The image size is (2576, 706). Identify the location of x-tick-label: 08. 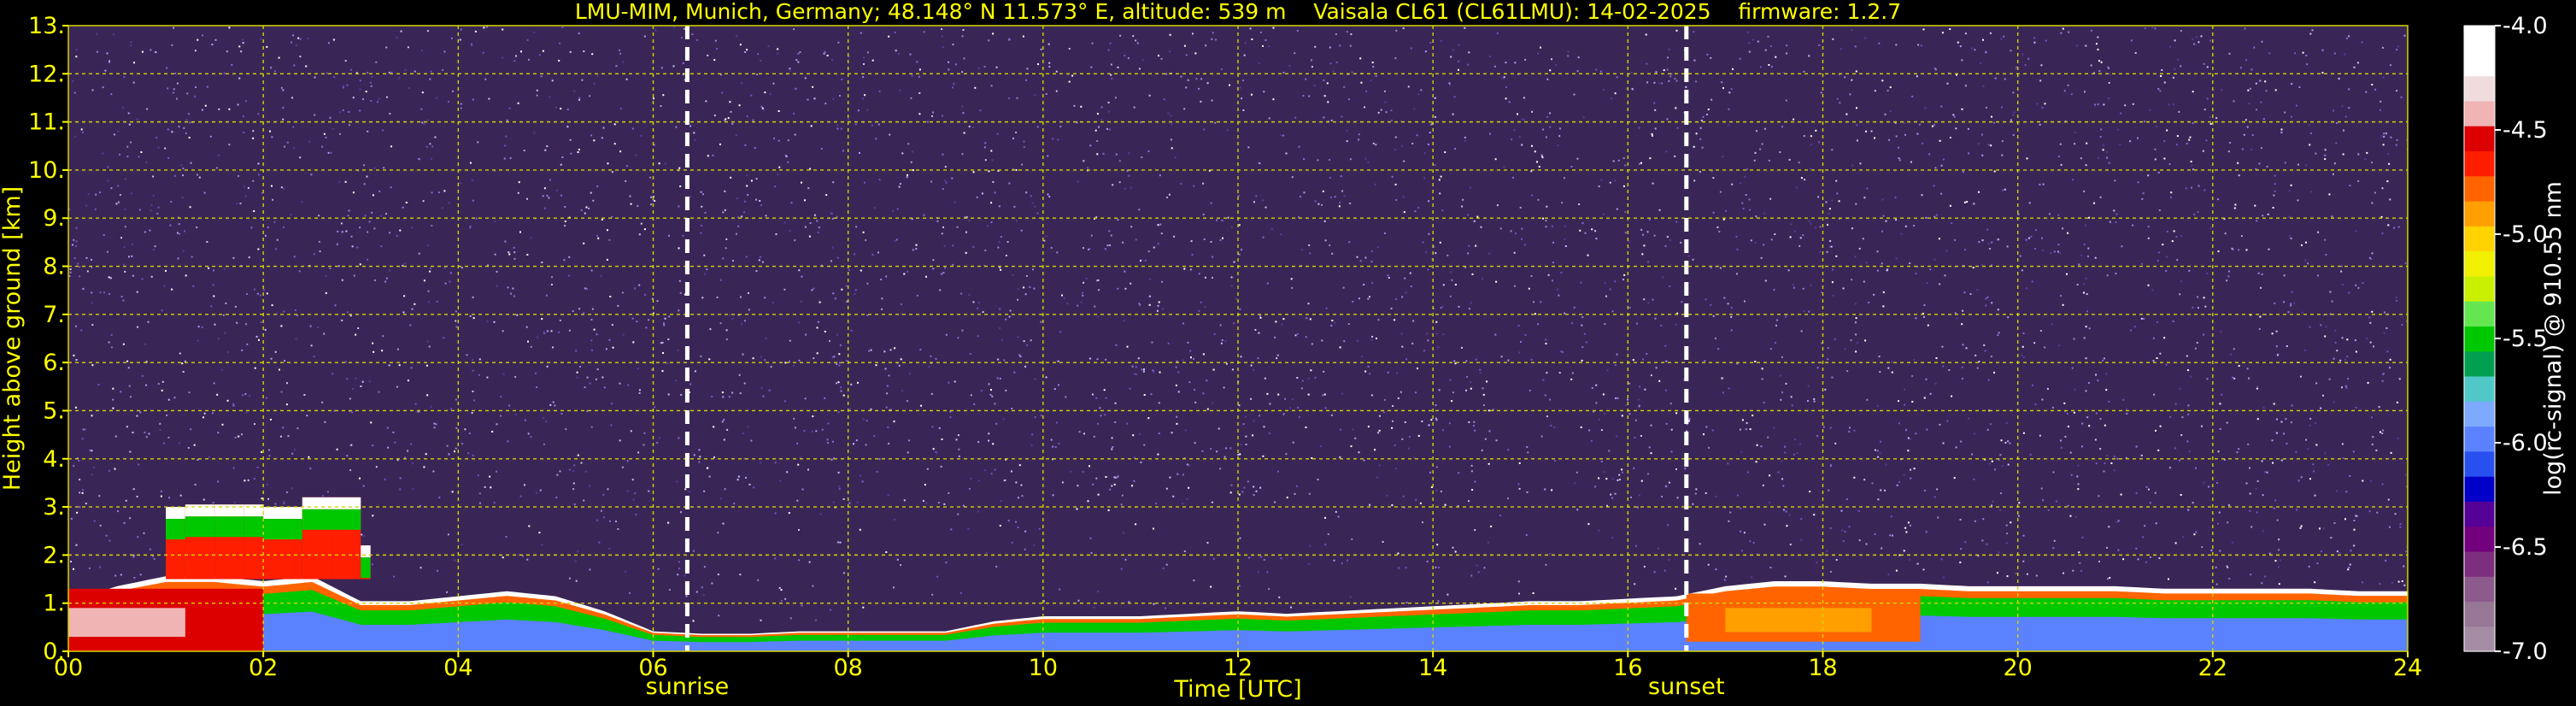
(847, 668).